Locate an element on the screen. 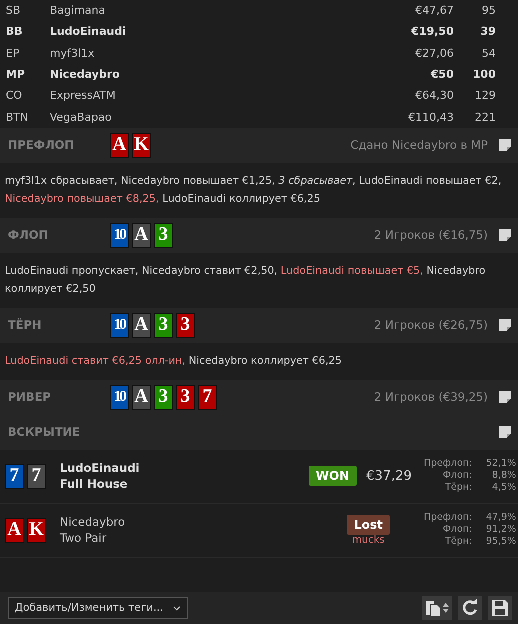 This screenshot has width=518, height=624. equity-value: 91,2% is located at coordinates (500, 530).